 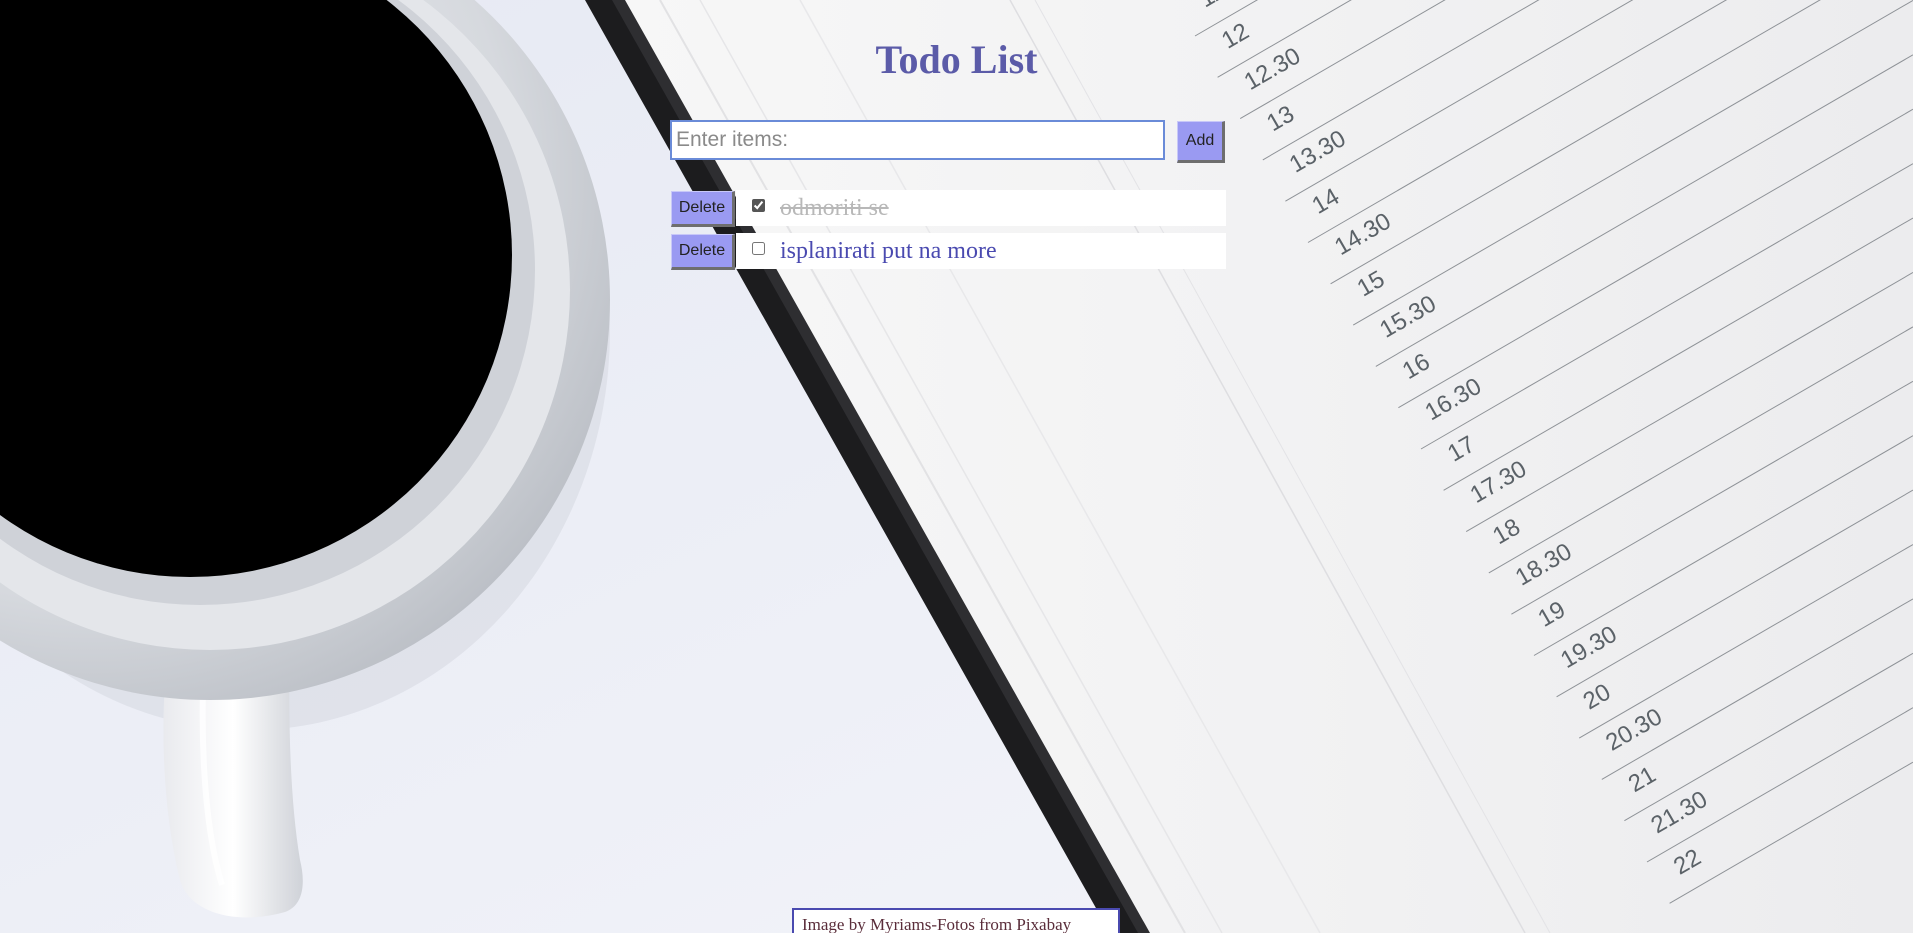 I want to click on image-credit: Image by Myriams-Fotos from Pixabay, so click(x=956, y=920).